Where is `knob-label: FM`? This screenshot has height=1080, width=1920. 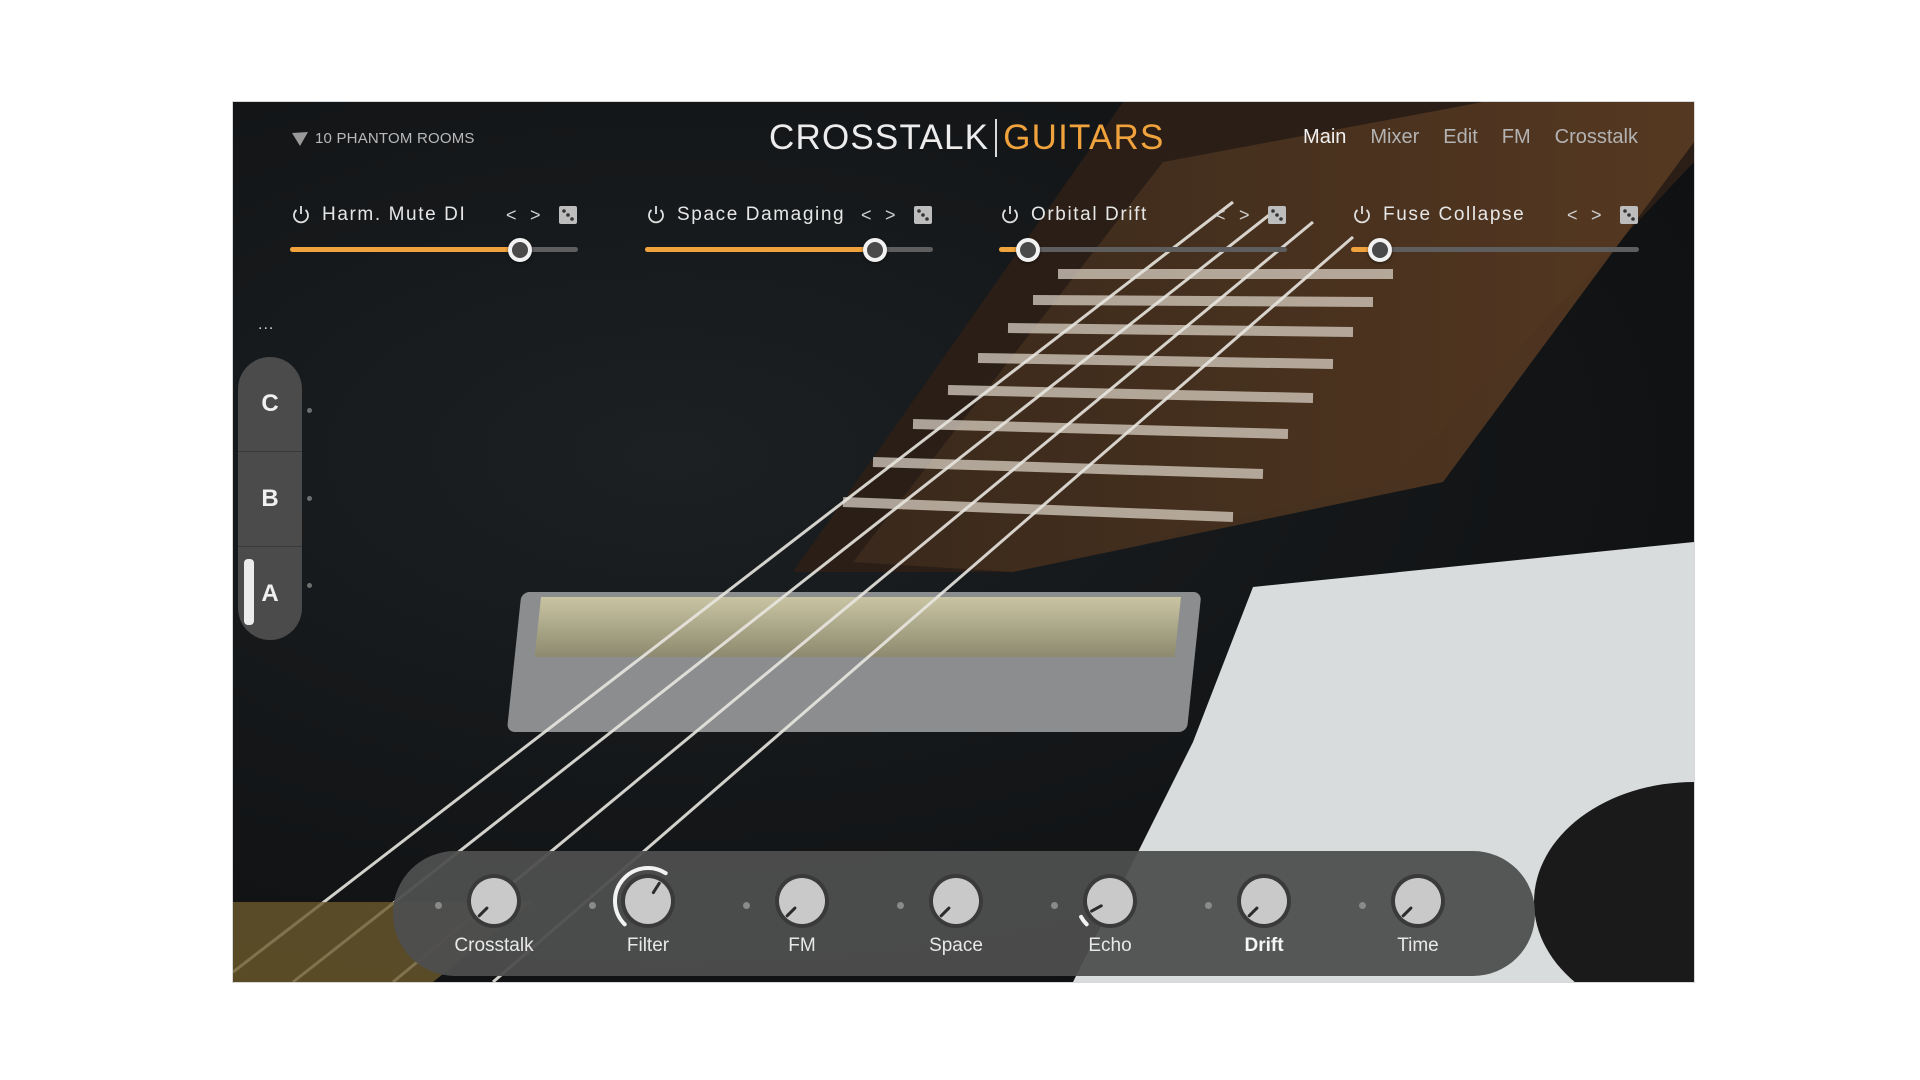
knob-label: FM is located at coordinates (802, 945).